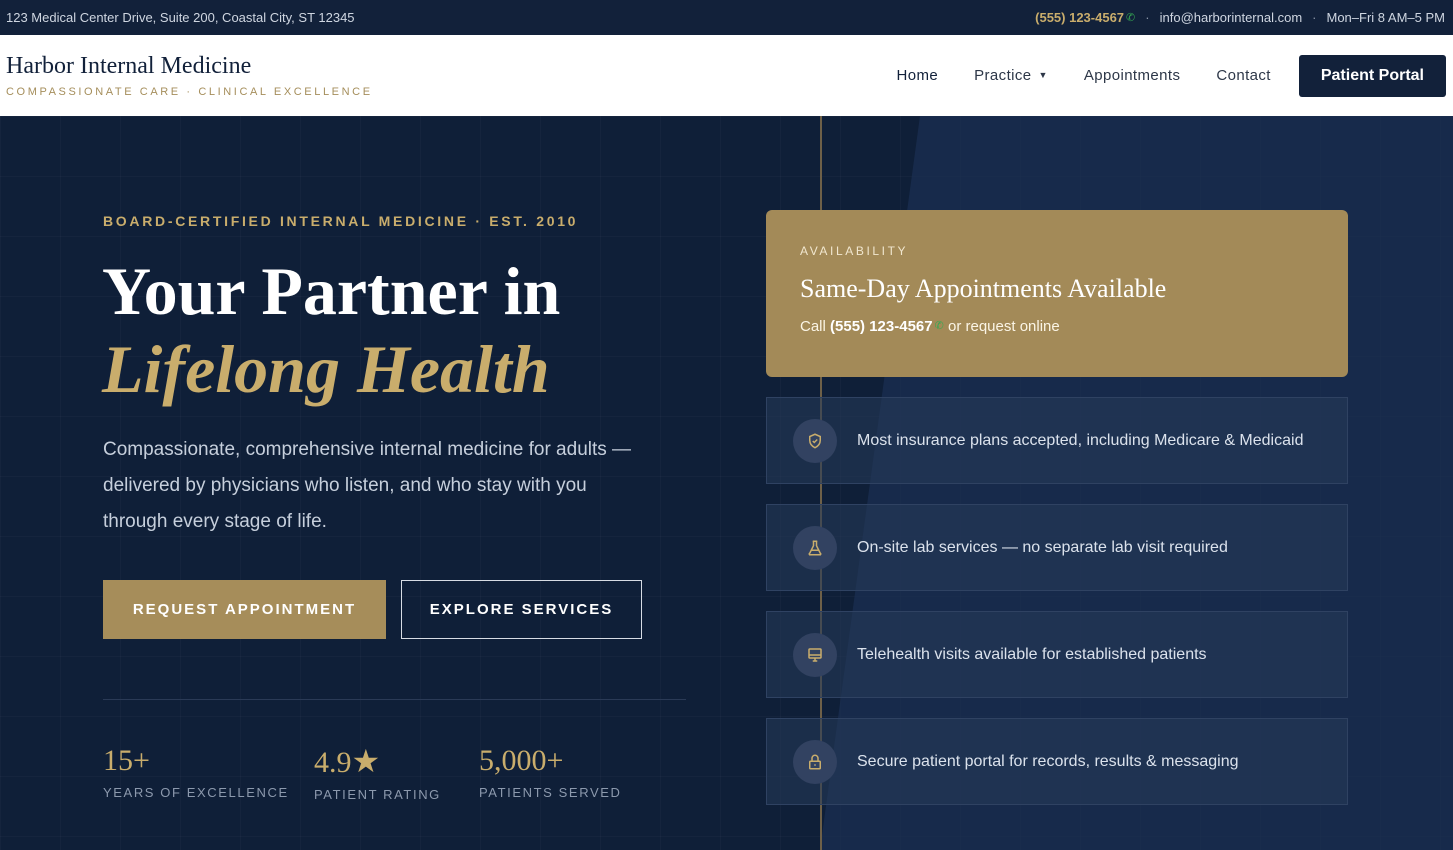 This screenshot has height=850, width=1453. I want to click on call-suffix: or request online, so click(1003, 326).